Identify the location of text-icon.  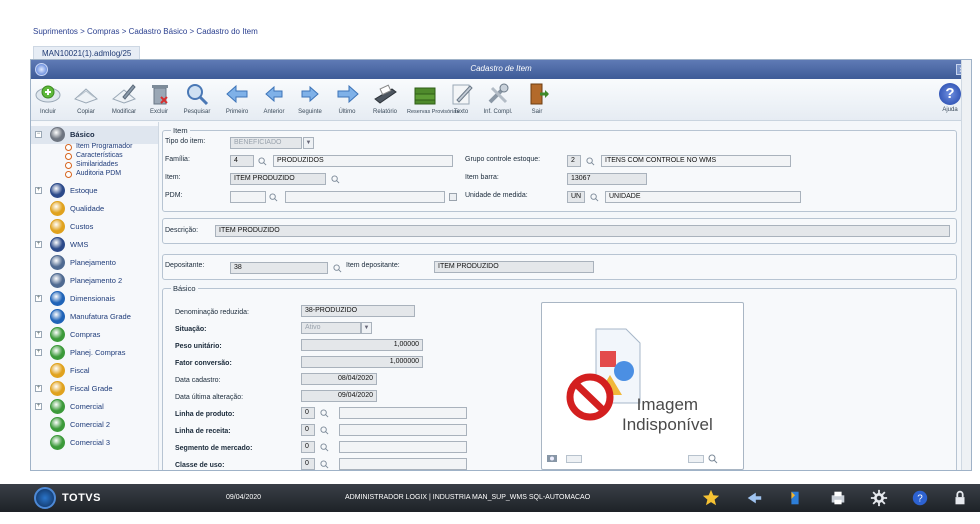
(462, 94).